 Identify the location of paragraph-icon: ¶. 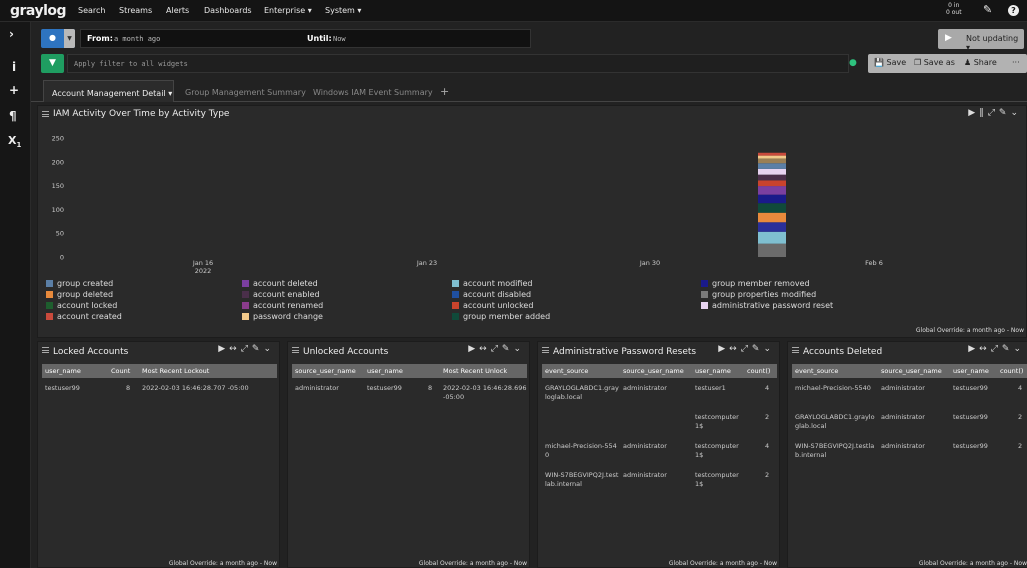
(13, 116).